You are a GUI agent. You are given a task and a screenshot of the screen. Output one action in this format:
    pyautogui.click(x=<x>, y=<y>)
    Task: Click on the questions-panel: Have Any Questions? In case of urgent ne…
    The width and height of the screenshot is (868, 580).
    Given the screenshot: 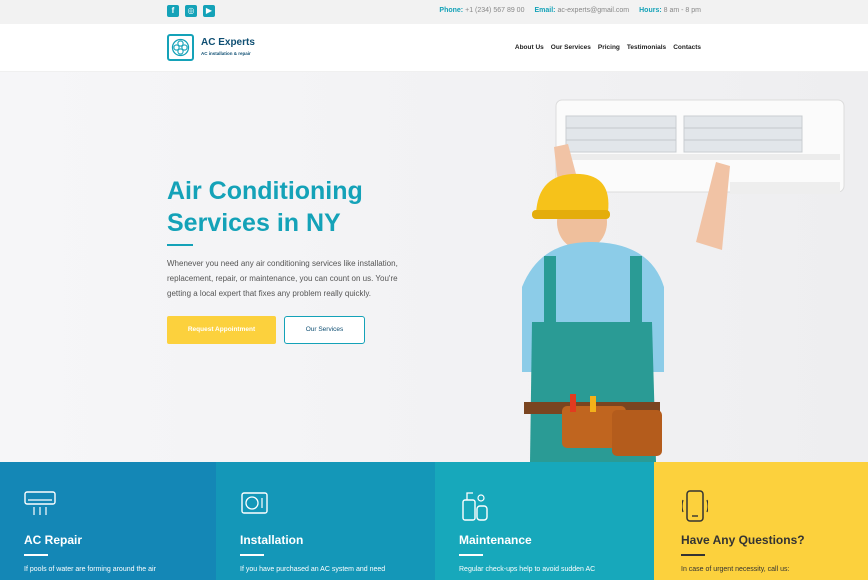 What is the action you would take?
    pyautogui.click(x=761, y=521)
    